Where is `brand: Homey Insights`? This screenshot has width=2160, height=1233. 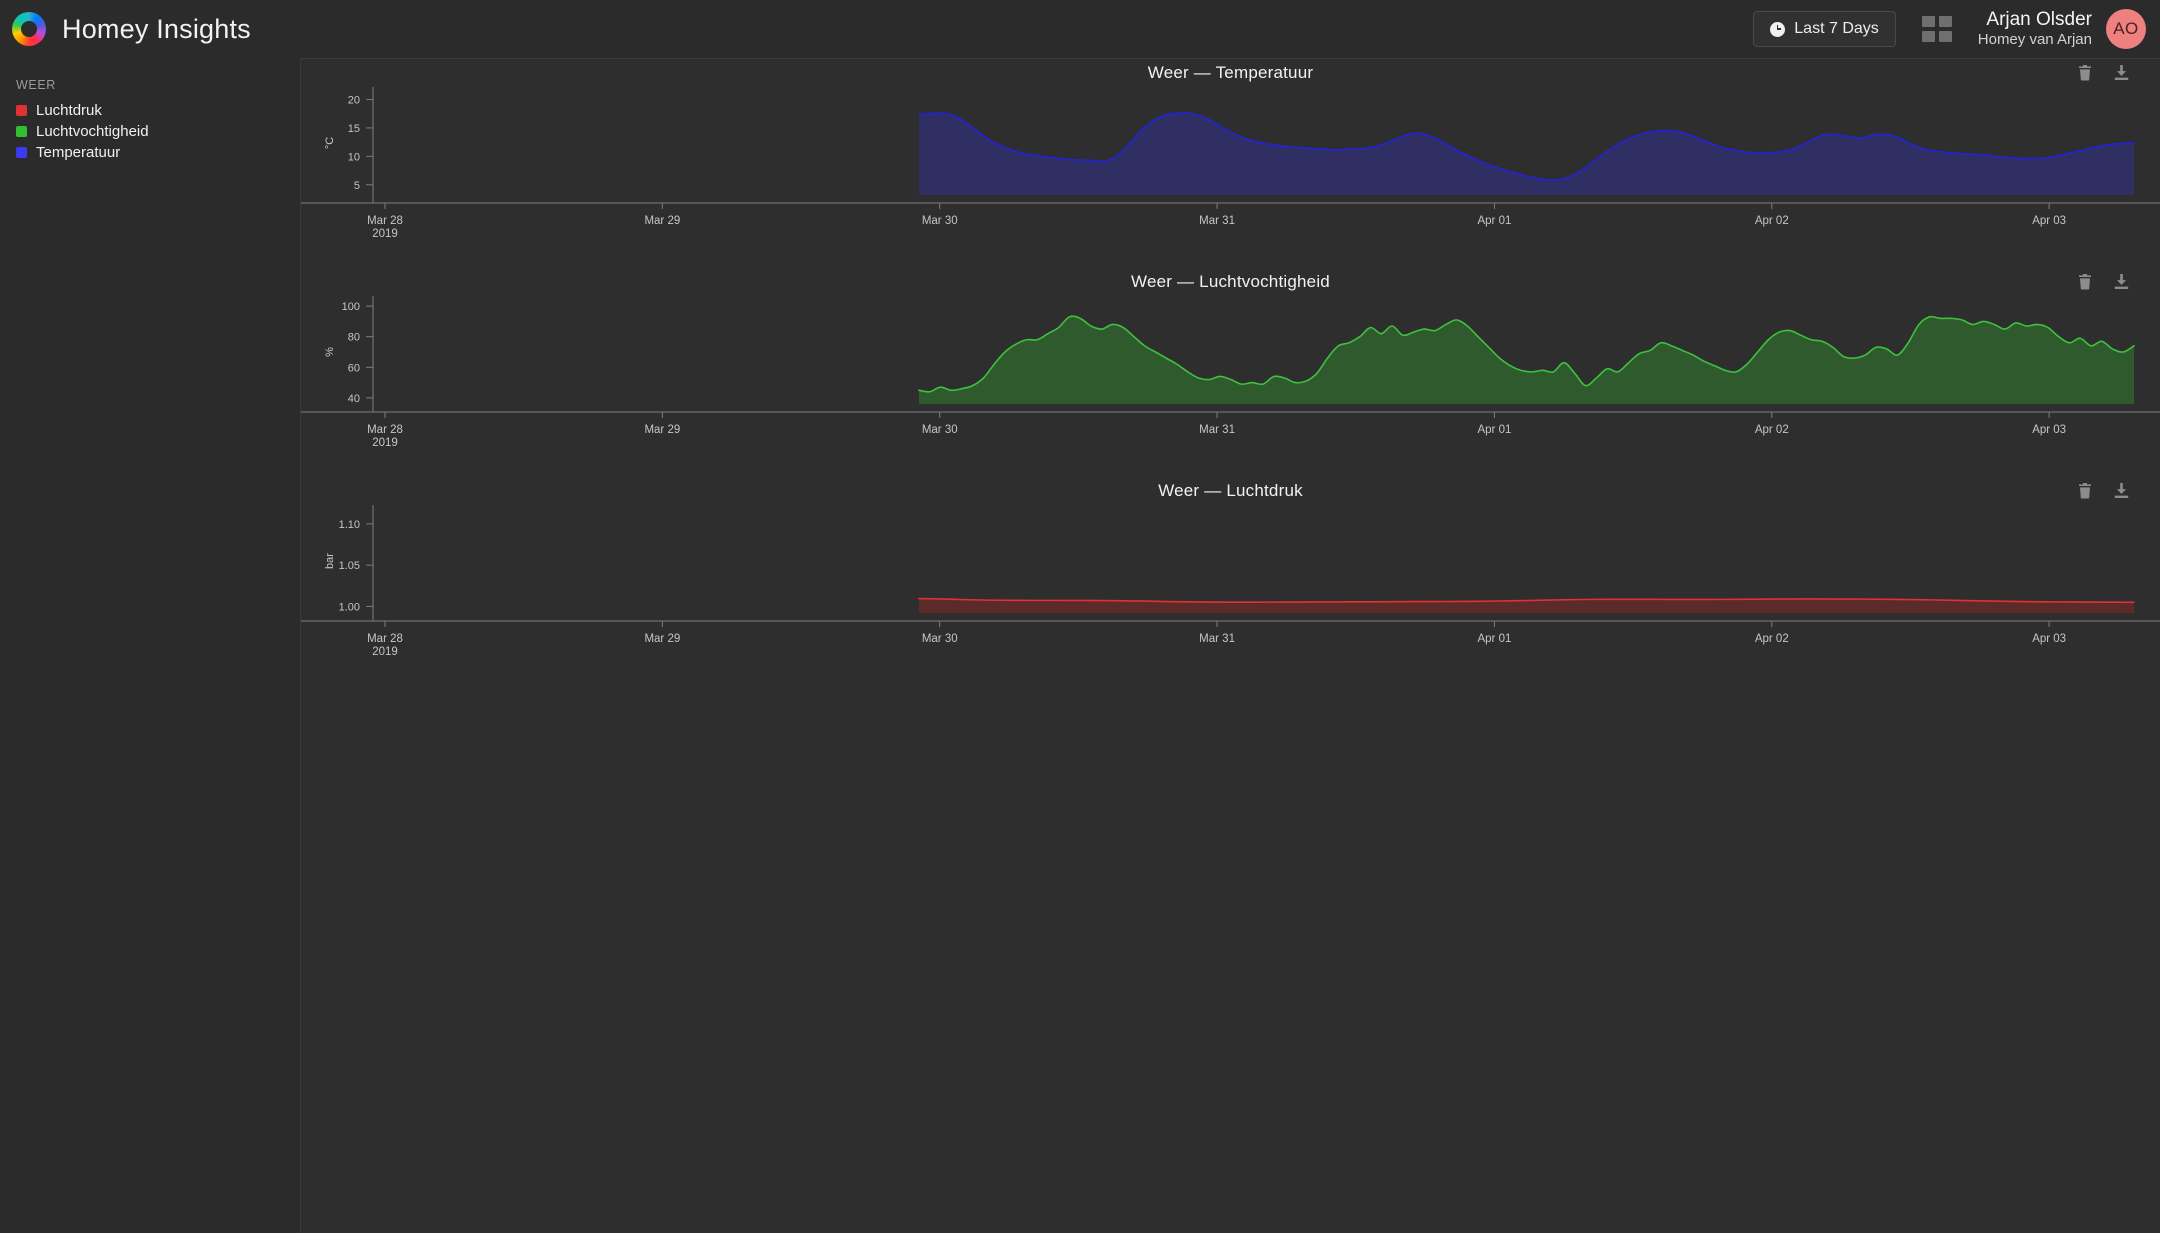
brand: Homey Insights is located at coordinates (125, 29).